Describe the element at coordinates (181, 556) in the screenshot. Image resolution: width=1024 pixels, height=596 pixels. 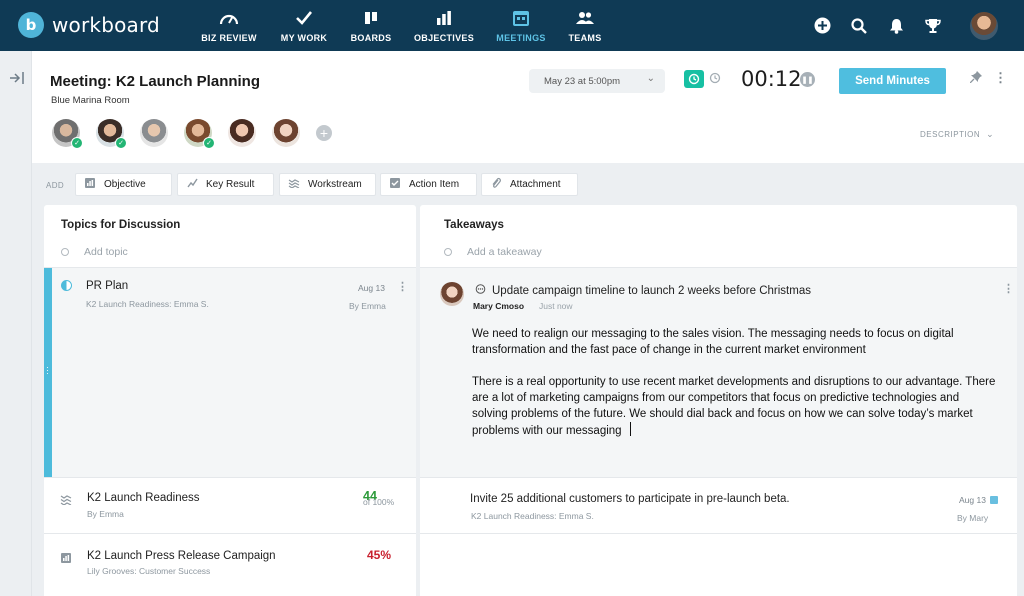
I see `topic-title: K2 Launch Press Release Campaign` at that location.